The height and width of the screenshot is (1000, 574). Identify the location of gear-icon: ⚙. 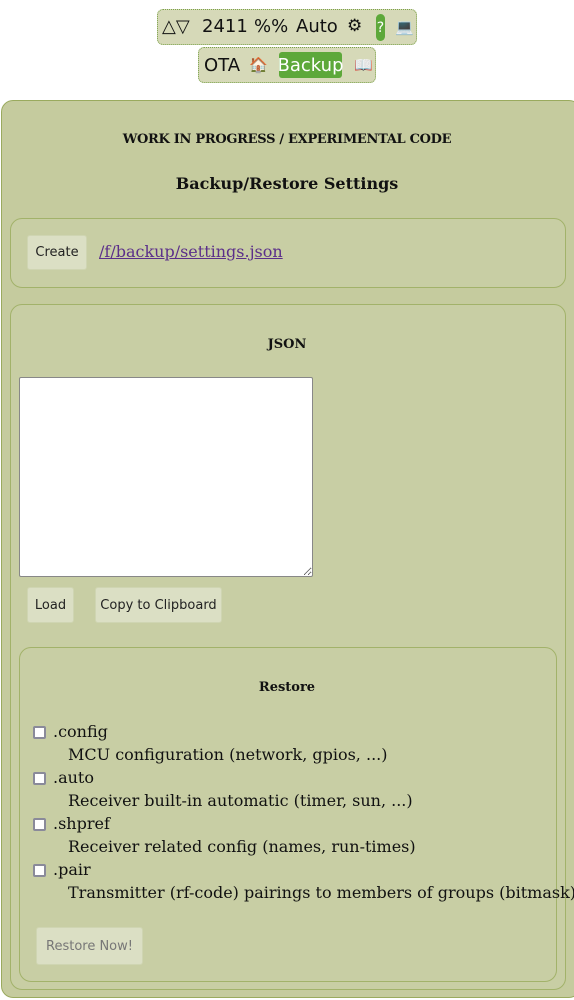
(354, 26).